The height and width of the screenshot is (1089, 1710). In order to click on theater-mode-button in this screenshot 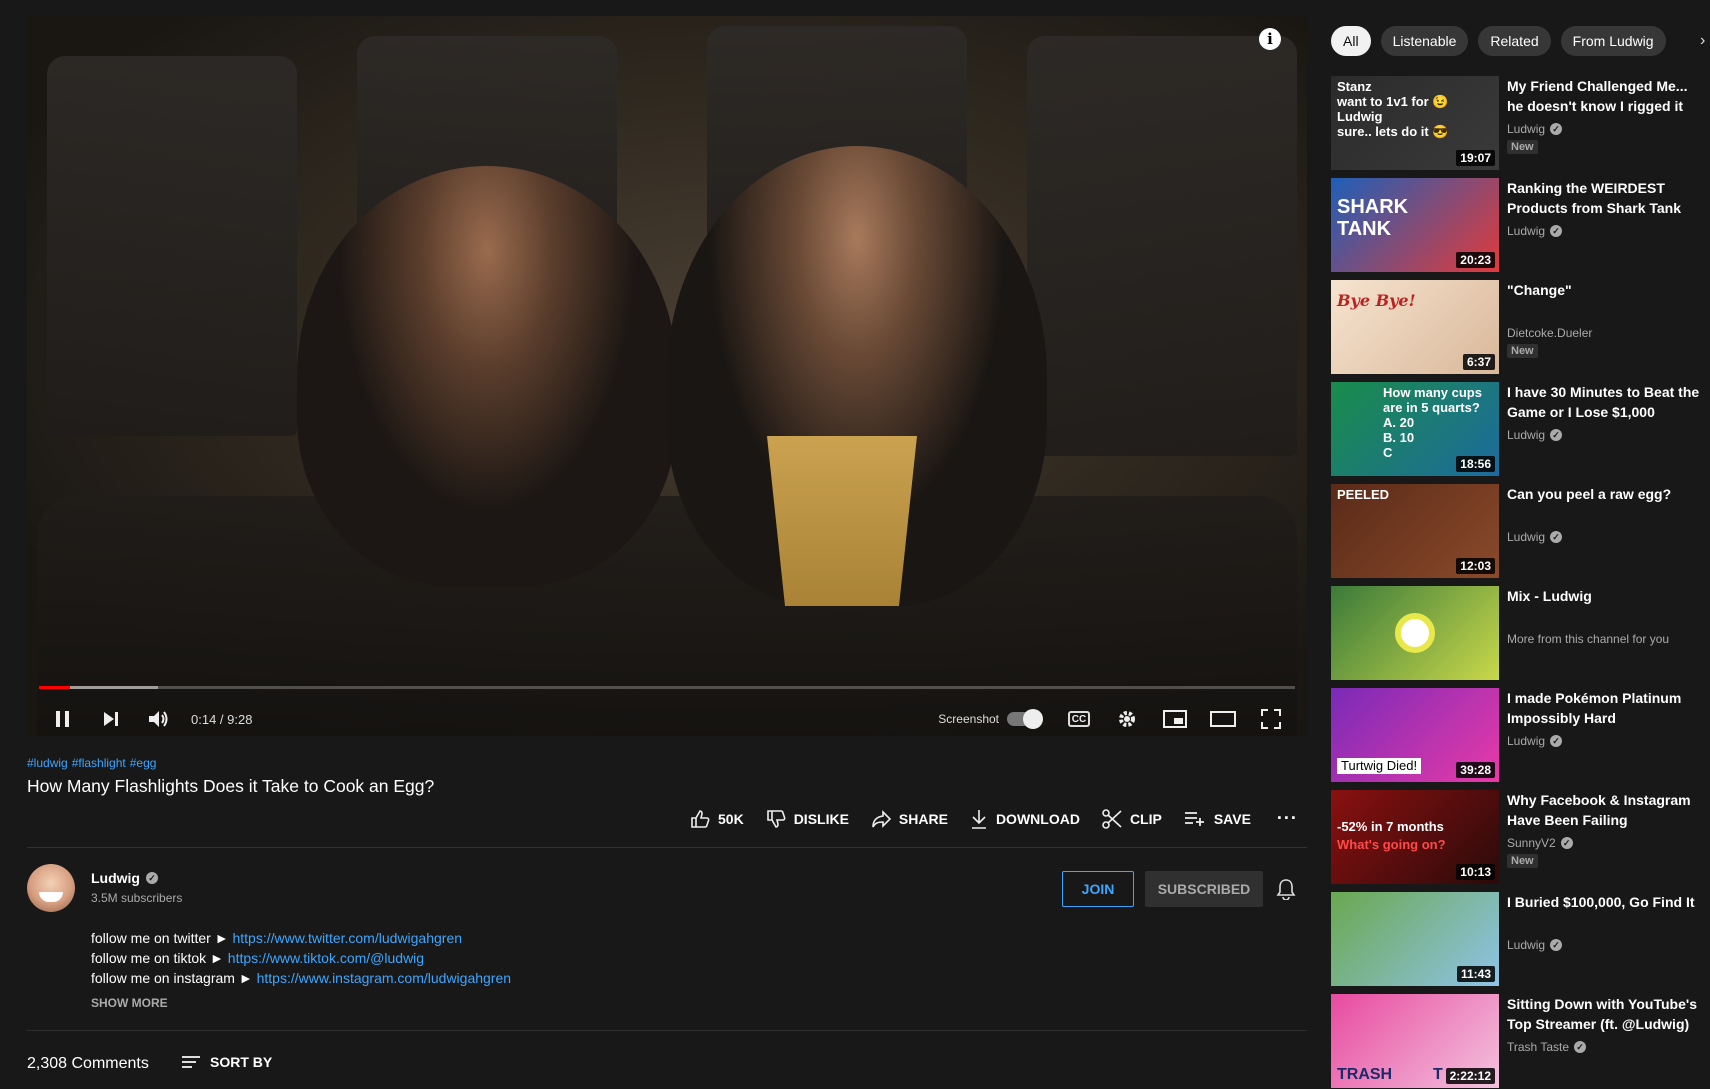, I will do `click(1223, 719)`.